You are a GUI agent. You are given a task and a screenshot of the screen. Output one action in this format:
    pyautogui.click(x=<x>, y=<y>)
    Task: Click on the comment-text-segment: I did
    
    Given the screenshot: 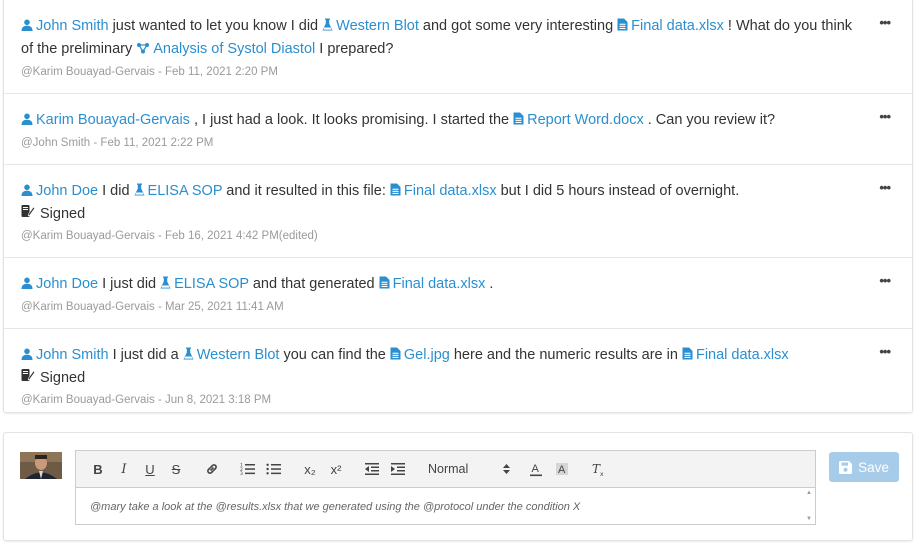 What is the action you would take?
    pyautogui.click(x=116, y=191)
    